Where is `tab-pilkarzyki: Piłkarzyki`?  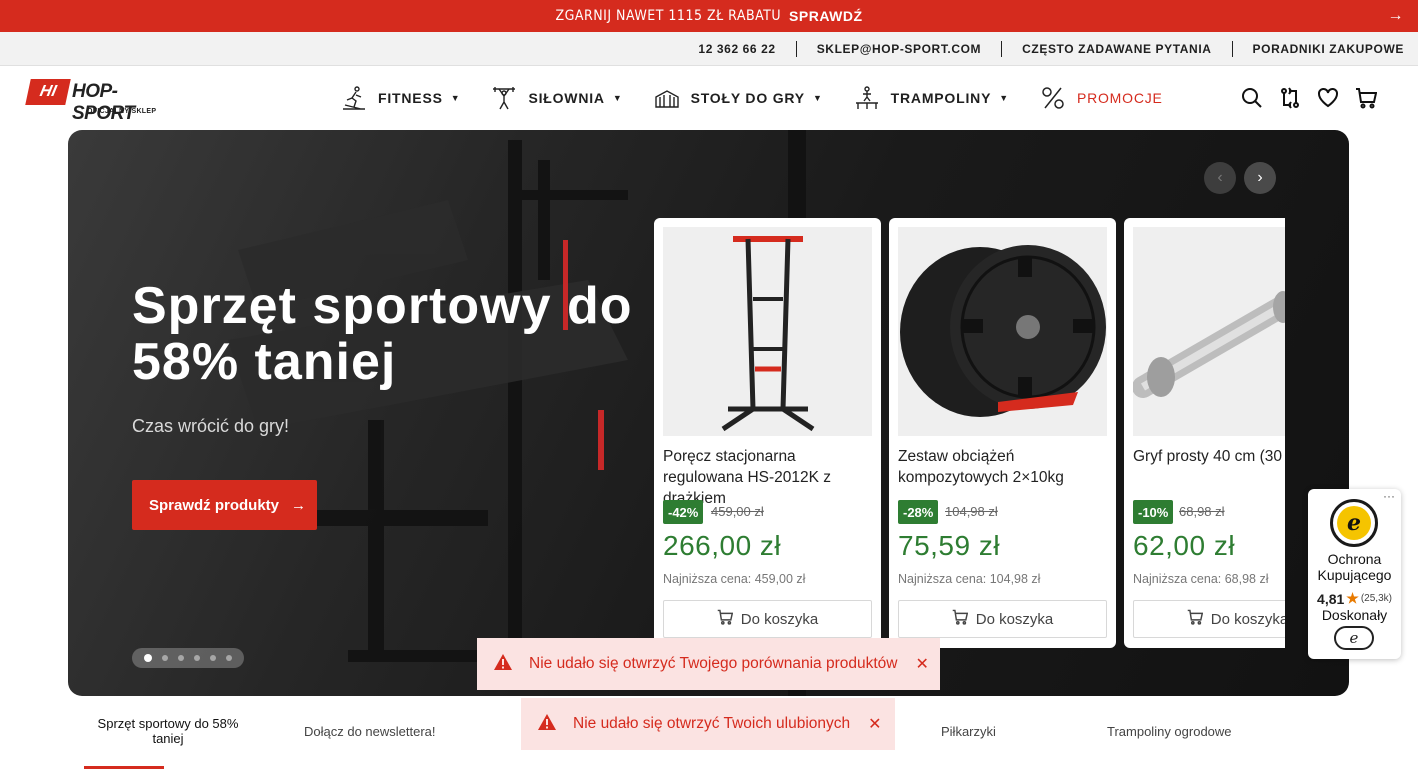 tab-pilkarzyki: Piłkarzyki is located at coordinates (968, 731).